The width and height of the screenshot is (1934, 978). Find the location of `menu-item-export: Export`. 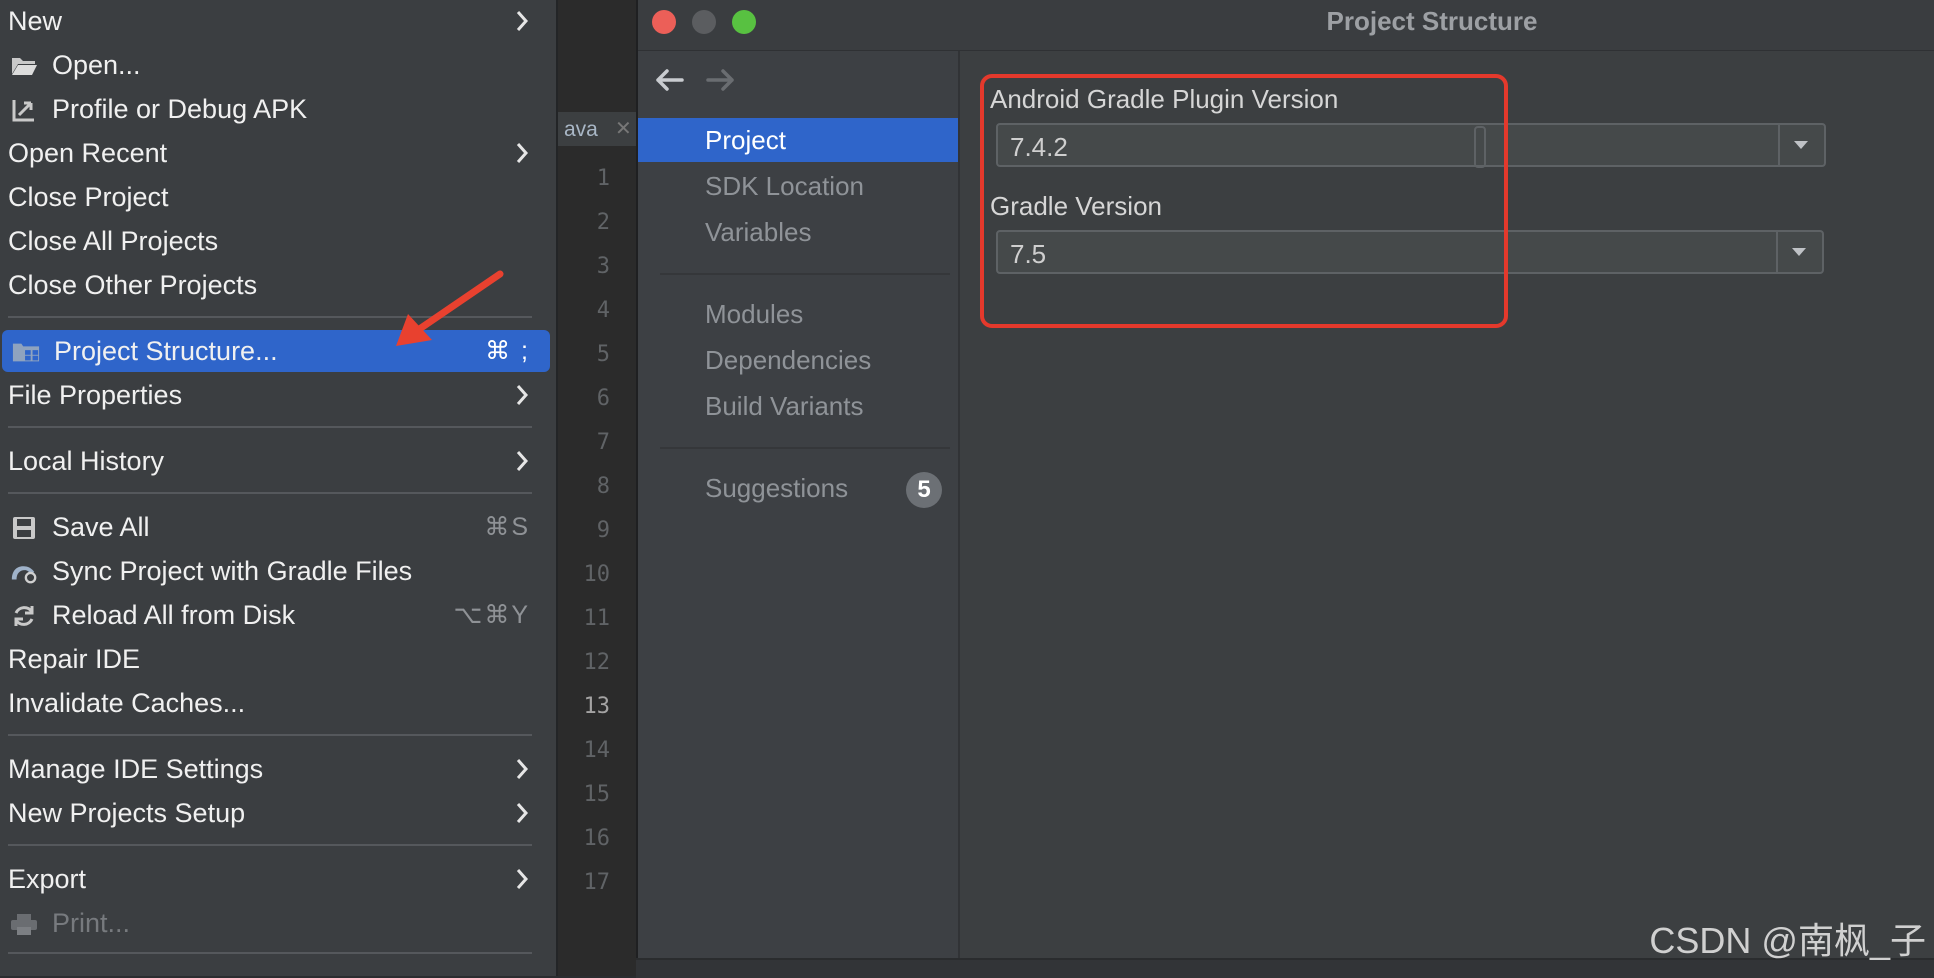

menu-item-export: Export is located at coordinates (275, 879).